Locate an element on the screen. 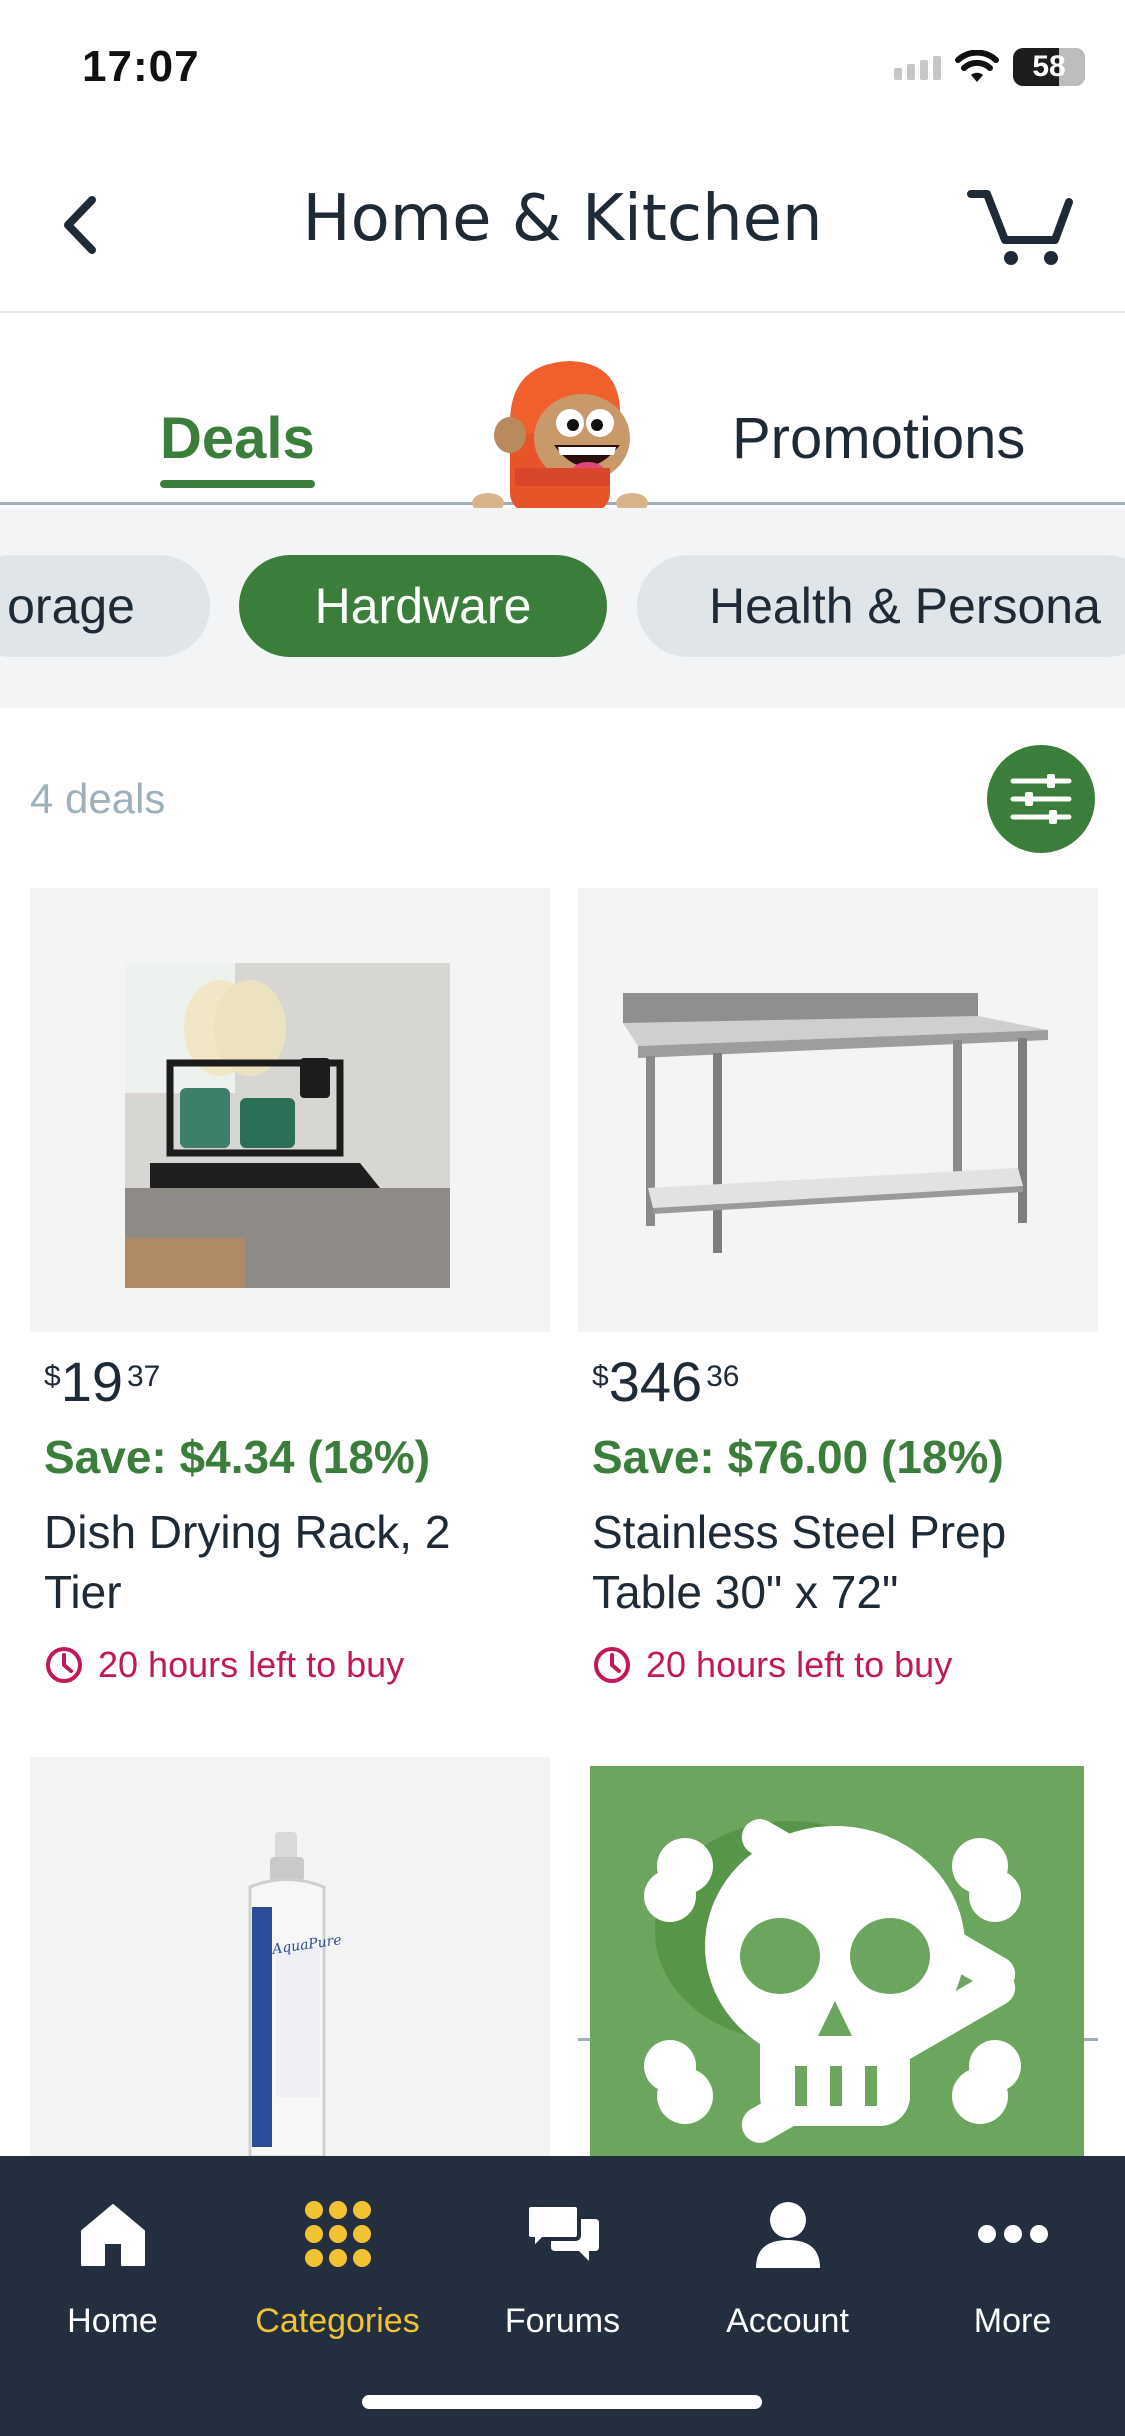  product-card is located at coordinates (837, 1961).